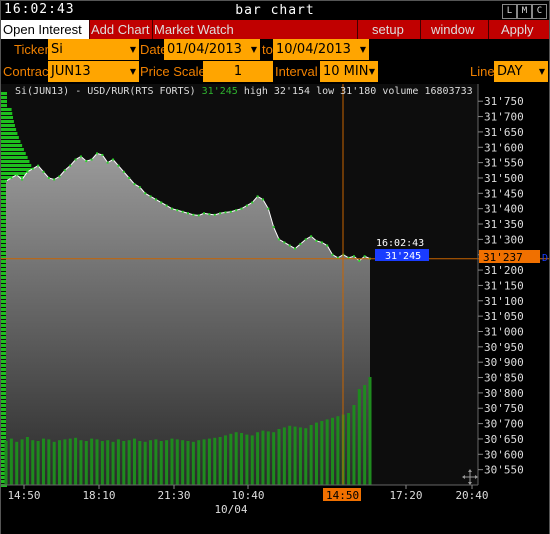 The image size is (550, 534). Describe the element at coordinates (204, 49) in the screenshot. I see `date-from-value: 01/04/2013` at that location.